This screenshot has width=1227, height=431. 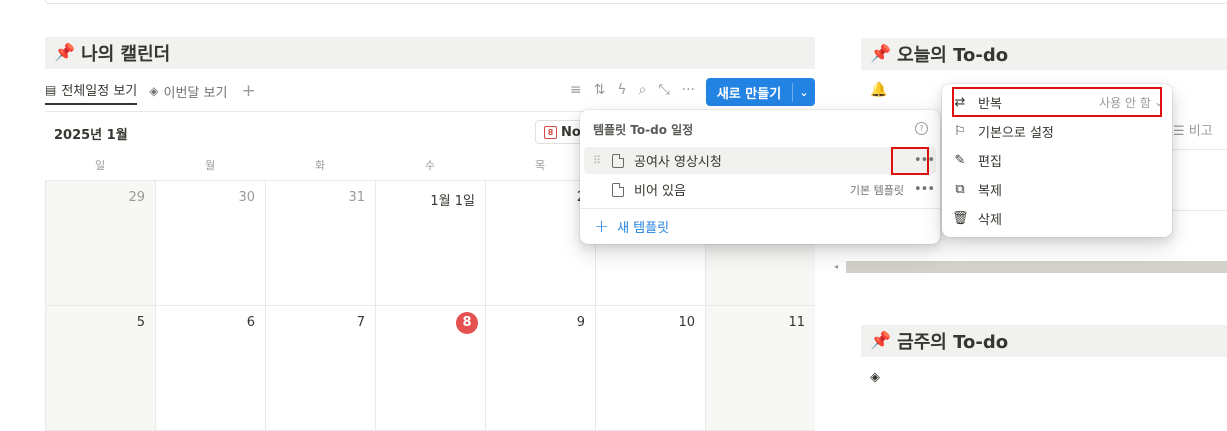 What do you see at coordinates (632, 90) in the screenshot?
I see `toolbar-icons: ≡ ⇅ ϟ ⌕ ⤡ ···` at bounding box center [632, 90].